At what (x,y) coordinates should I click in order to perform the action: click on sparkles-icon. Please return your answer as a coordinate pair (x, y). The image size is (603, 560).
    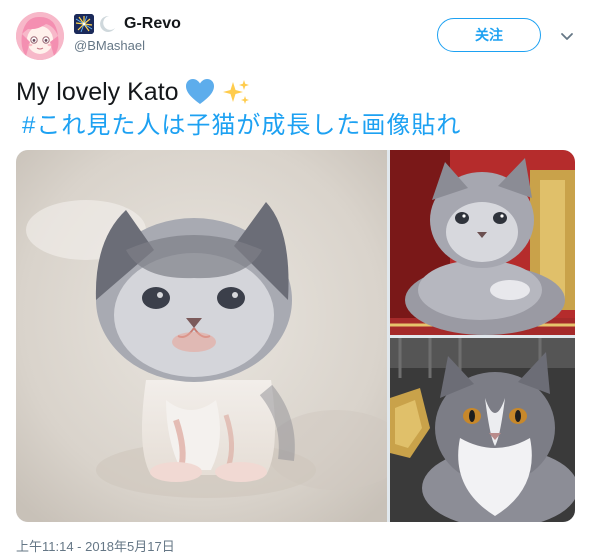
    Looking at the image, I should click on (235, 92).